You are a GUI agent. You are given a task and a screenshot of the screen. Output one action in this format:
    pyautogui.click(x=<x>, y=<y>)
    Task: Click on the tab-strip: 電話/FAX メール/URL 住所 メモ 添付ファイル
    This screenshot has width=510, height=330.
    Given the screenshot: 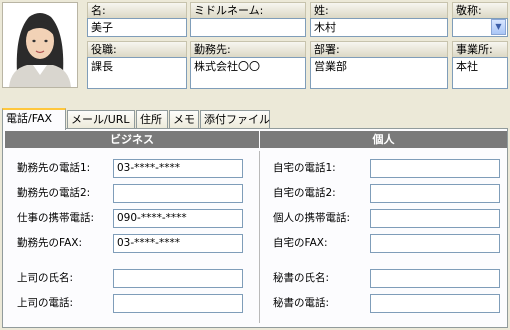 What is the action you would take?
    pyautogui.click(x=255, y=119)
    